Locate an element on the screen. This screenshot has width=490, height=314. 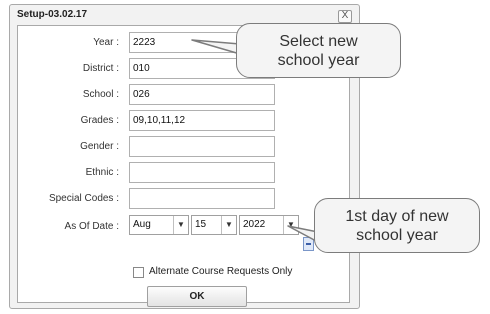
year-callout-line1: Select new is located at coordinates (318, 41).